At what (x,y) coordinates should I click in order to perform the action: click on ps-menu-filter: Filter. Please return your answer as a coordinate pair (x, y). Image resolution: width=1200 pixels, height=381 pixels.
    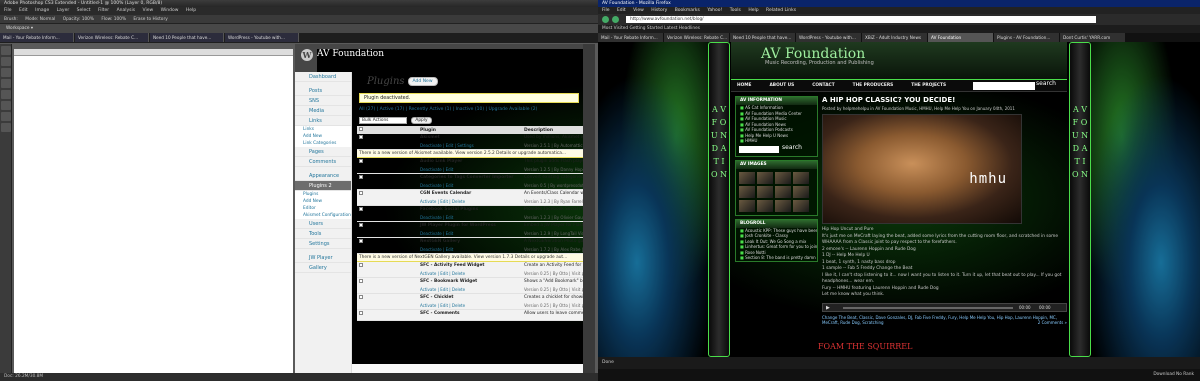
    Looking at the image, I should click on (103, 10).